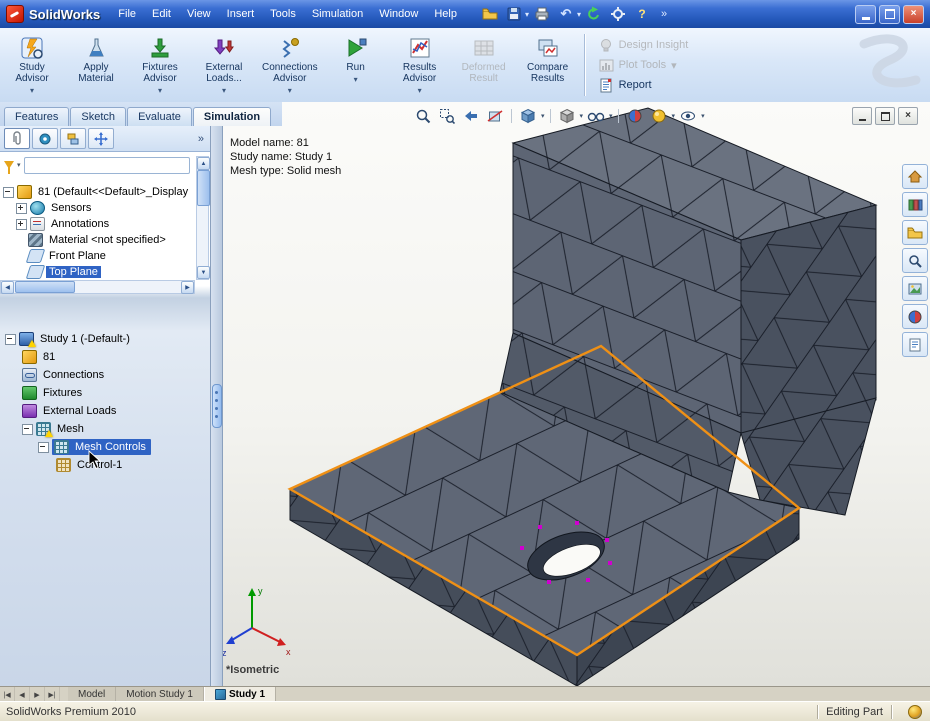 The height and width of the screenshot is (721, 930). What do you see at coordinates (567, 116) in the screenshot?
I see `display-style-button` at bounding box center [567, 116].